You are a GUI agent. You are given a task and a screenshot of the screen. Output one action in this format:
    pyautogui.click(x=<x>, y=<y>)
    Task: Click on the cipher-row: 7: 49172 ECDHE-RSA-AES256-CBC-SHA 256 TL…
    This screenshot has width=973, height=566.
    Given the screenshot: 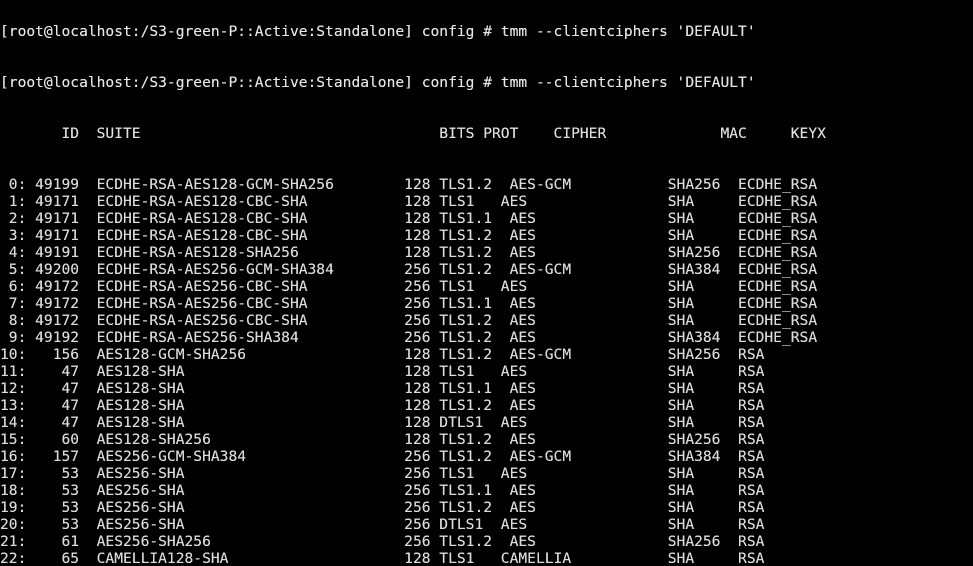 What is the action you would take?
    pyautogui.click(x=409, y=303)
    